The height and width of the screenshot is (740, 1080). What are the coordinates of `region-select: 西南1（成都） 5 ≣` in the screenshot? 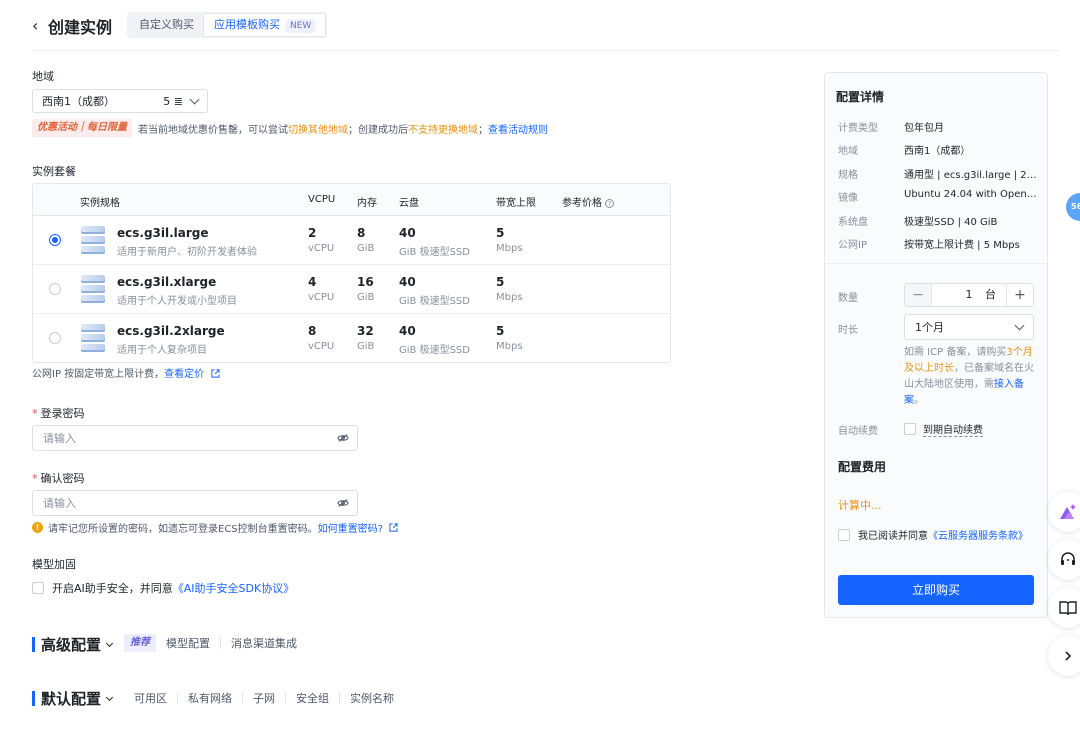 It's located at (120, 101).